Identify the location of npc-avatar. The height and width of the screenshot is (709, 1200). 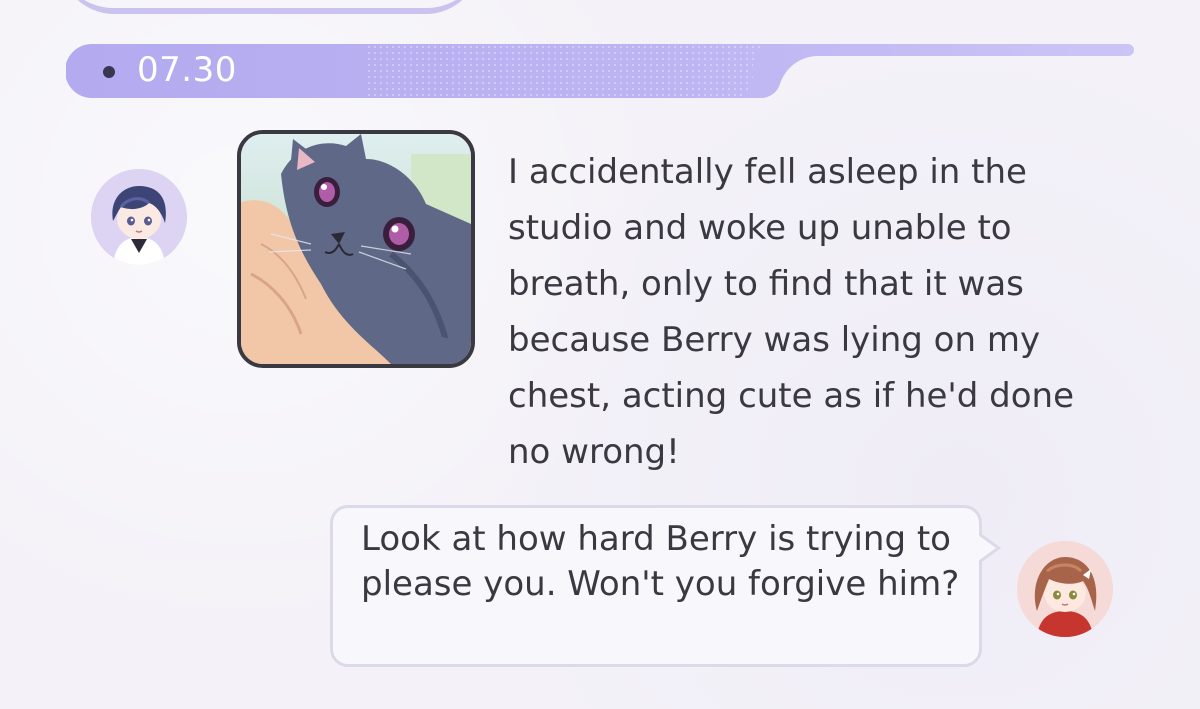
(139, 217).